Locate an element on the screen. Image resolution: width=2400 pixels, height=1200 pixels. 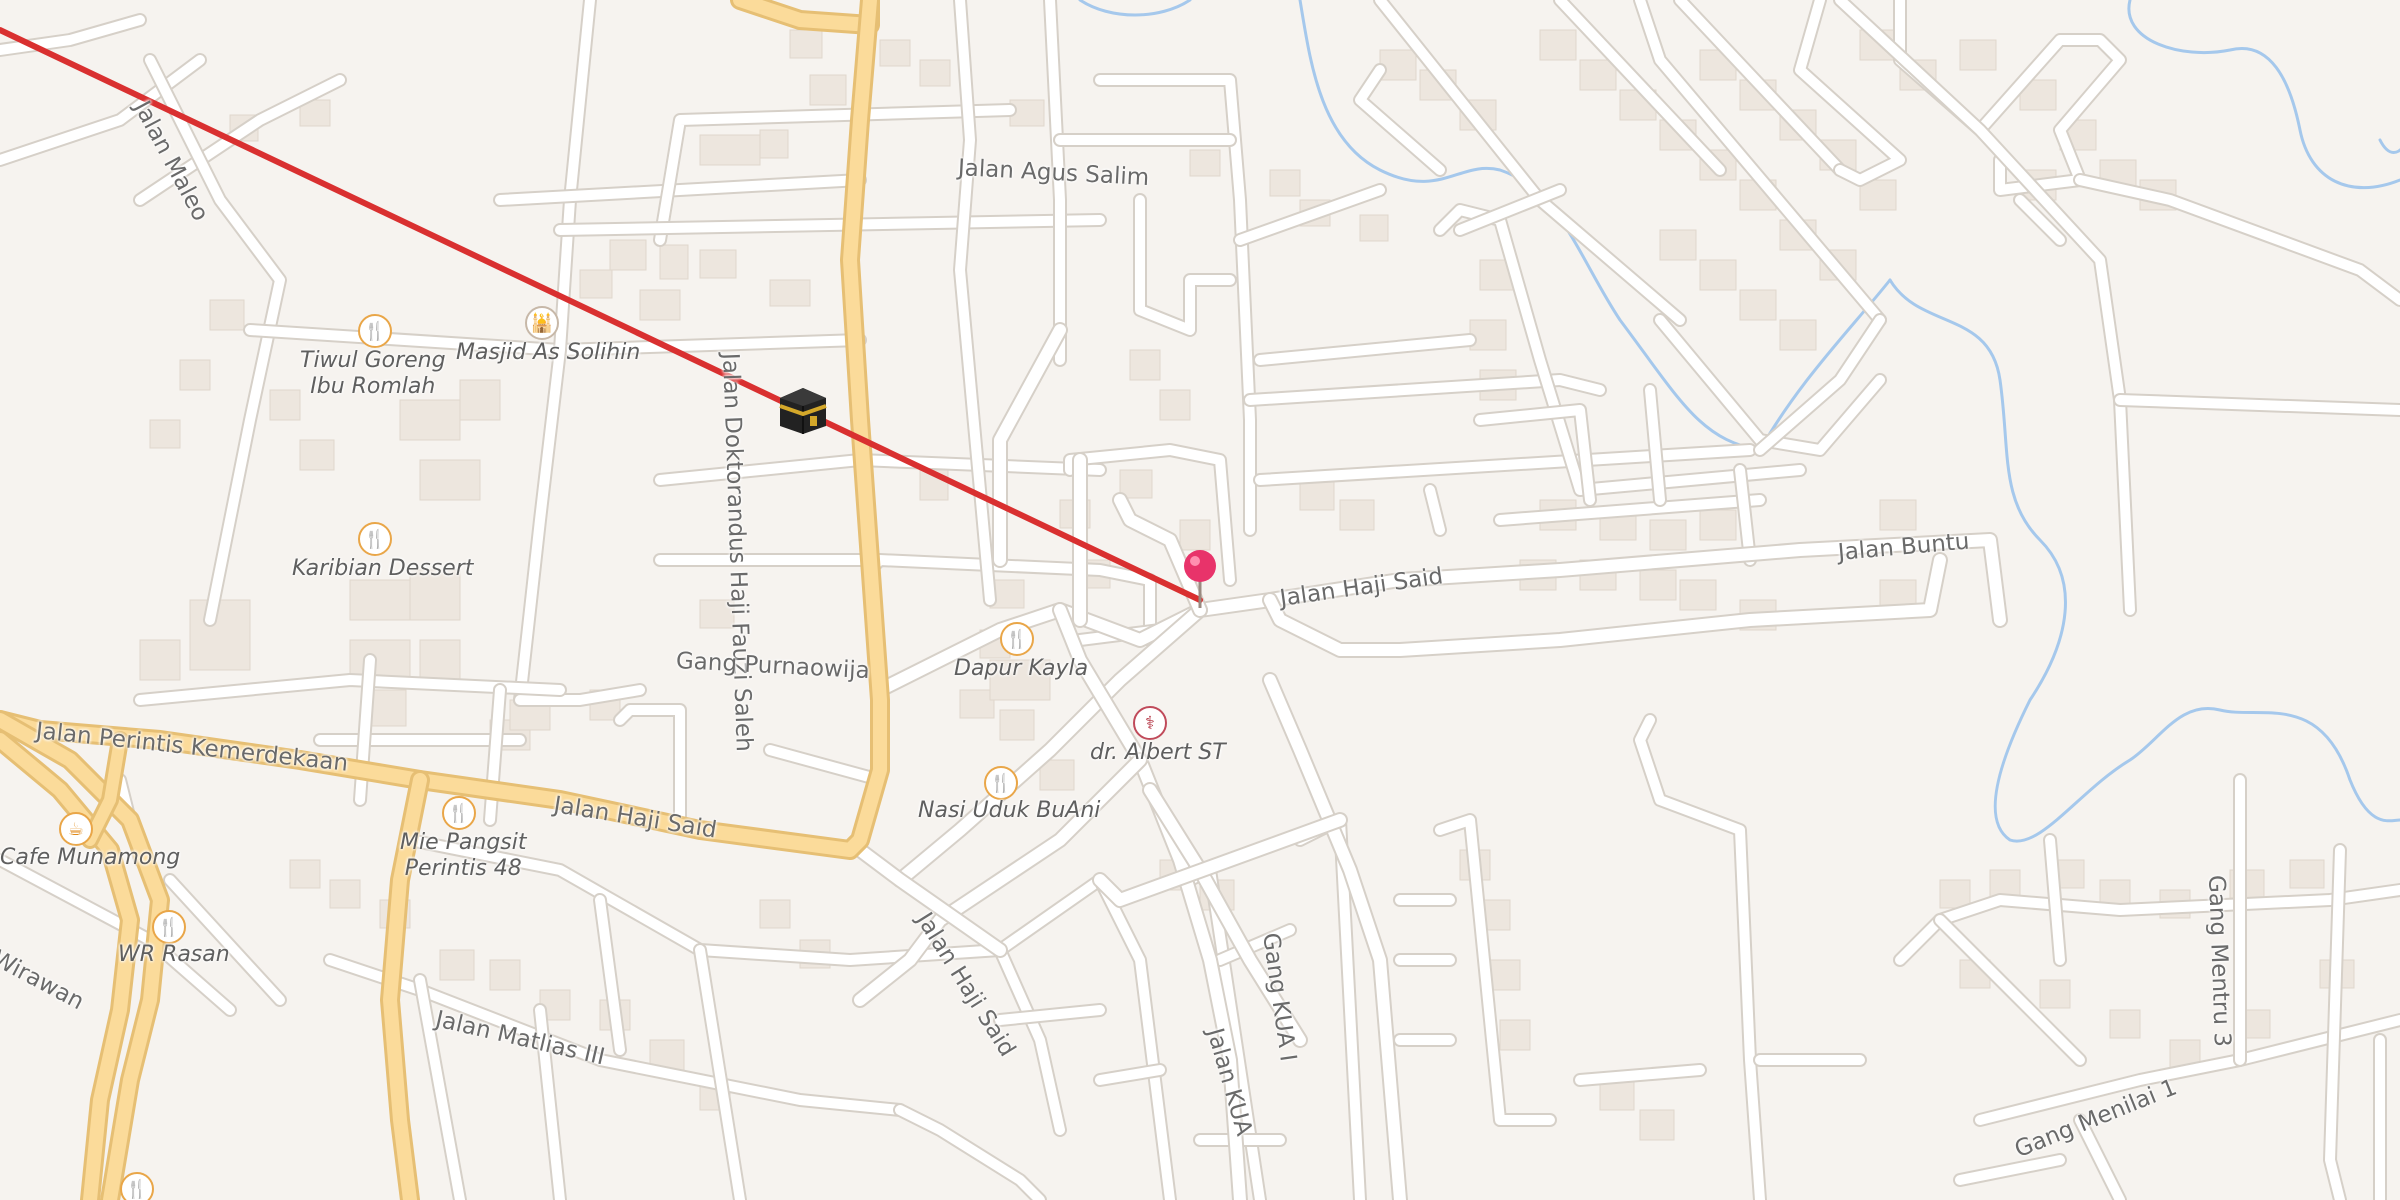
poi-label-cafe-munamong: Cafe Munamong is located at coordinates (90, 858).